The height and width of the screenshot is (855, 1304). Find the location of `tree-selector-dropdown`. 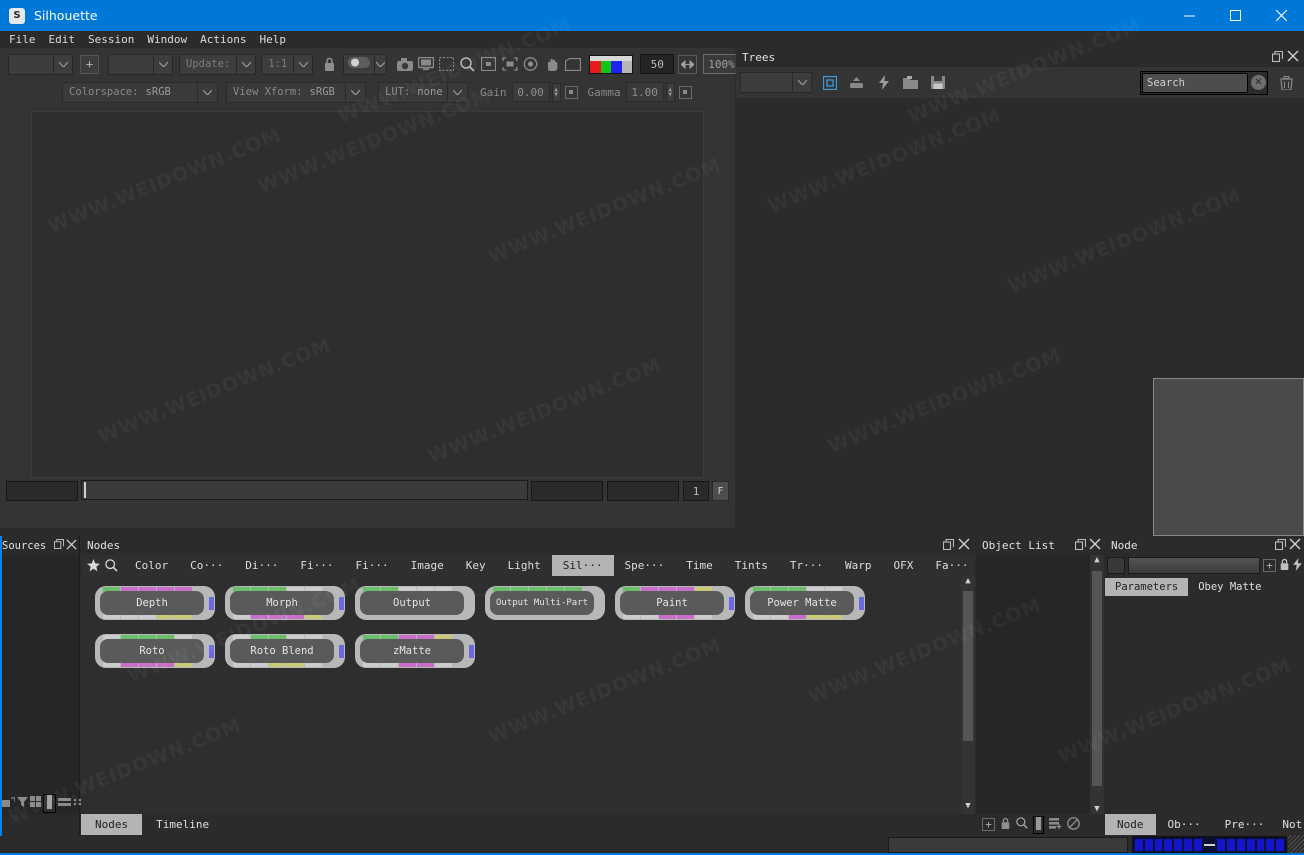

tree-selector-dropdown is located at coordinates (776, 82).